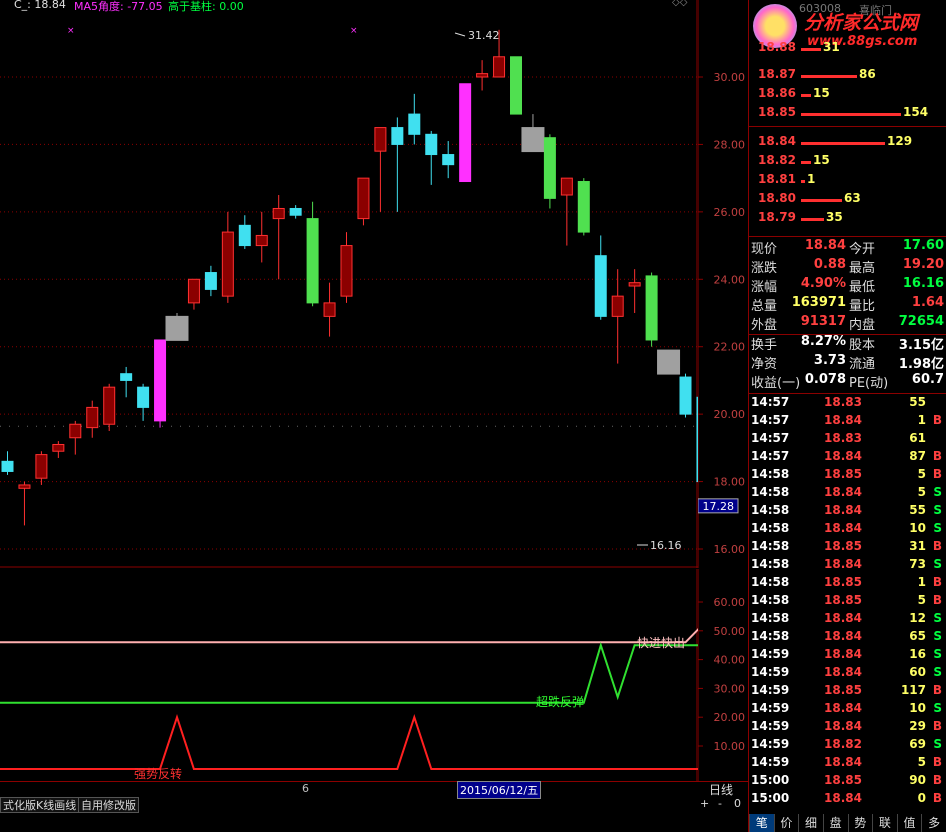 This screenshot has width=946, height=832. I want to click on tick-row: 14:57 18.83 61, so click(847, 440).